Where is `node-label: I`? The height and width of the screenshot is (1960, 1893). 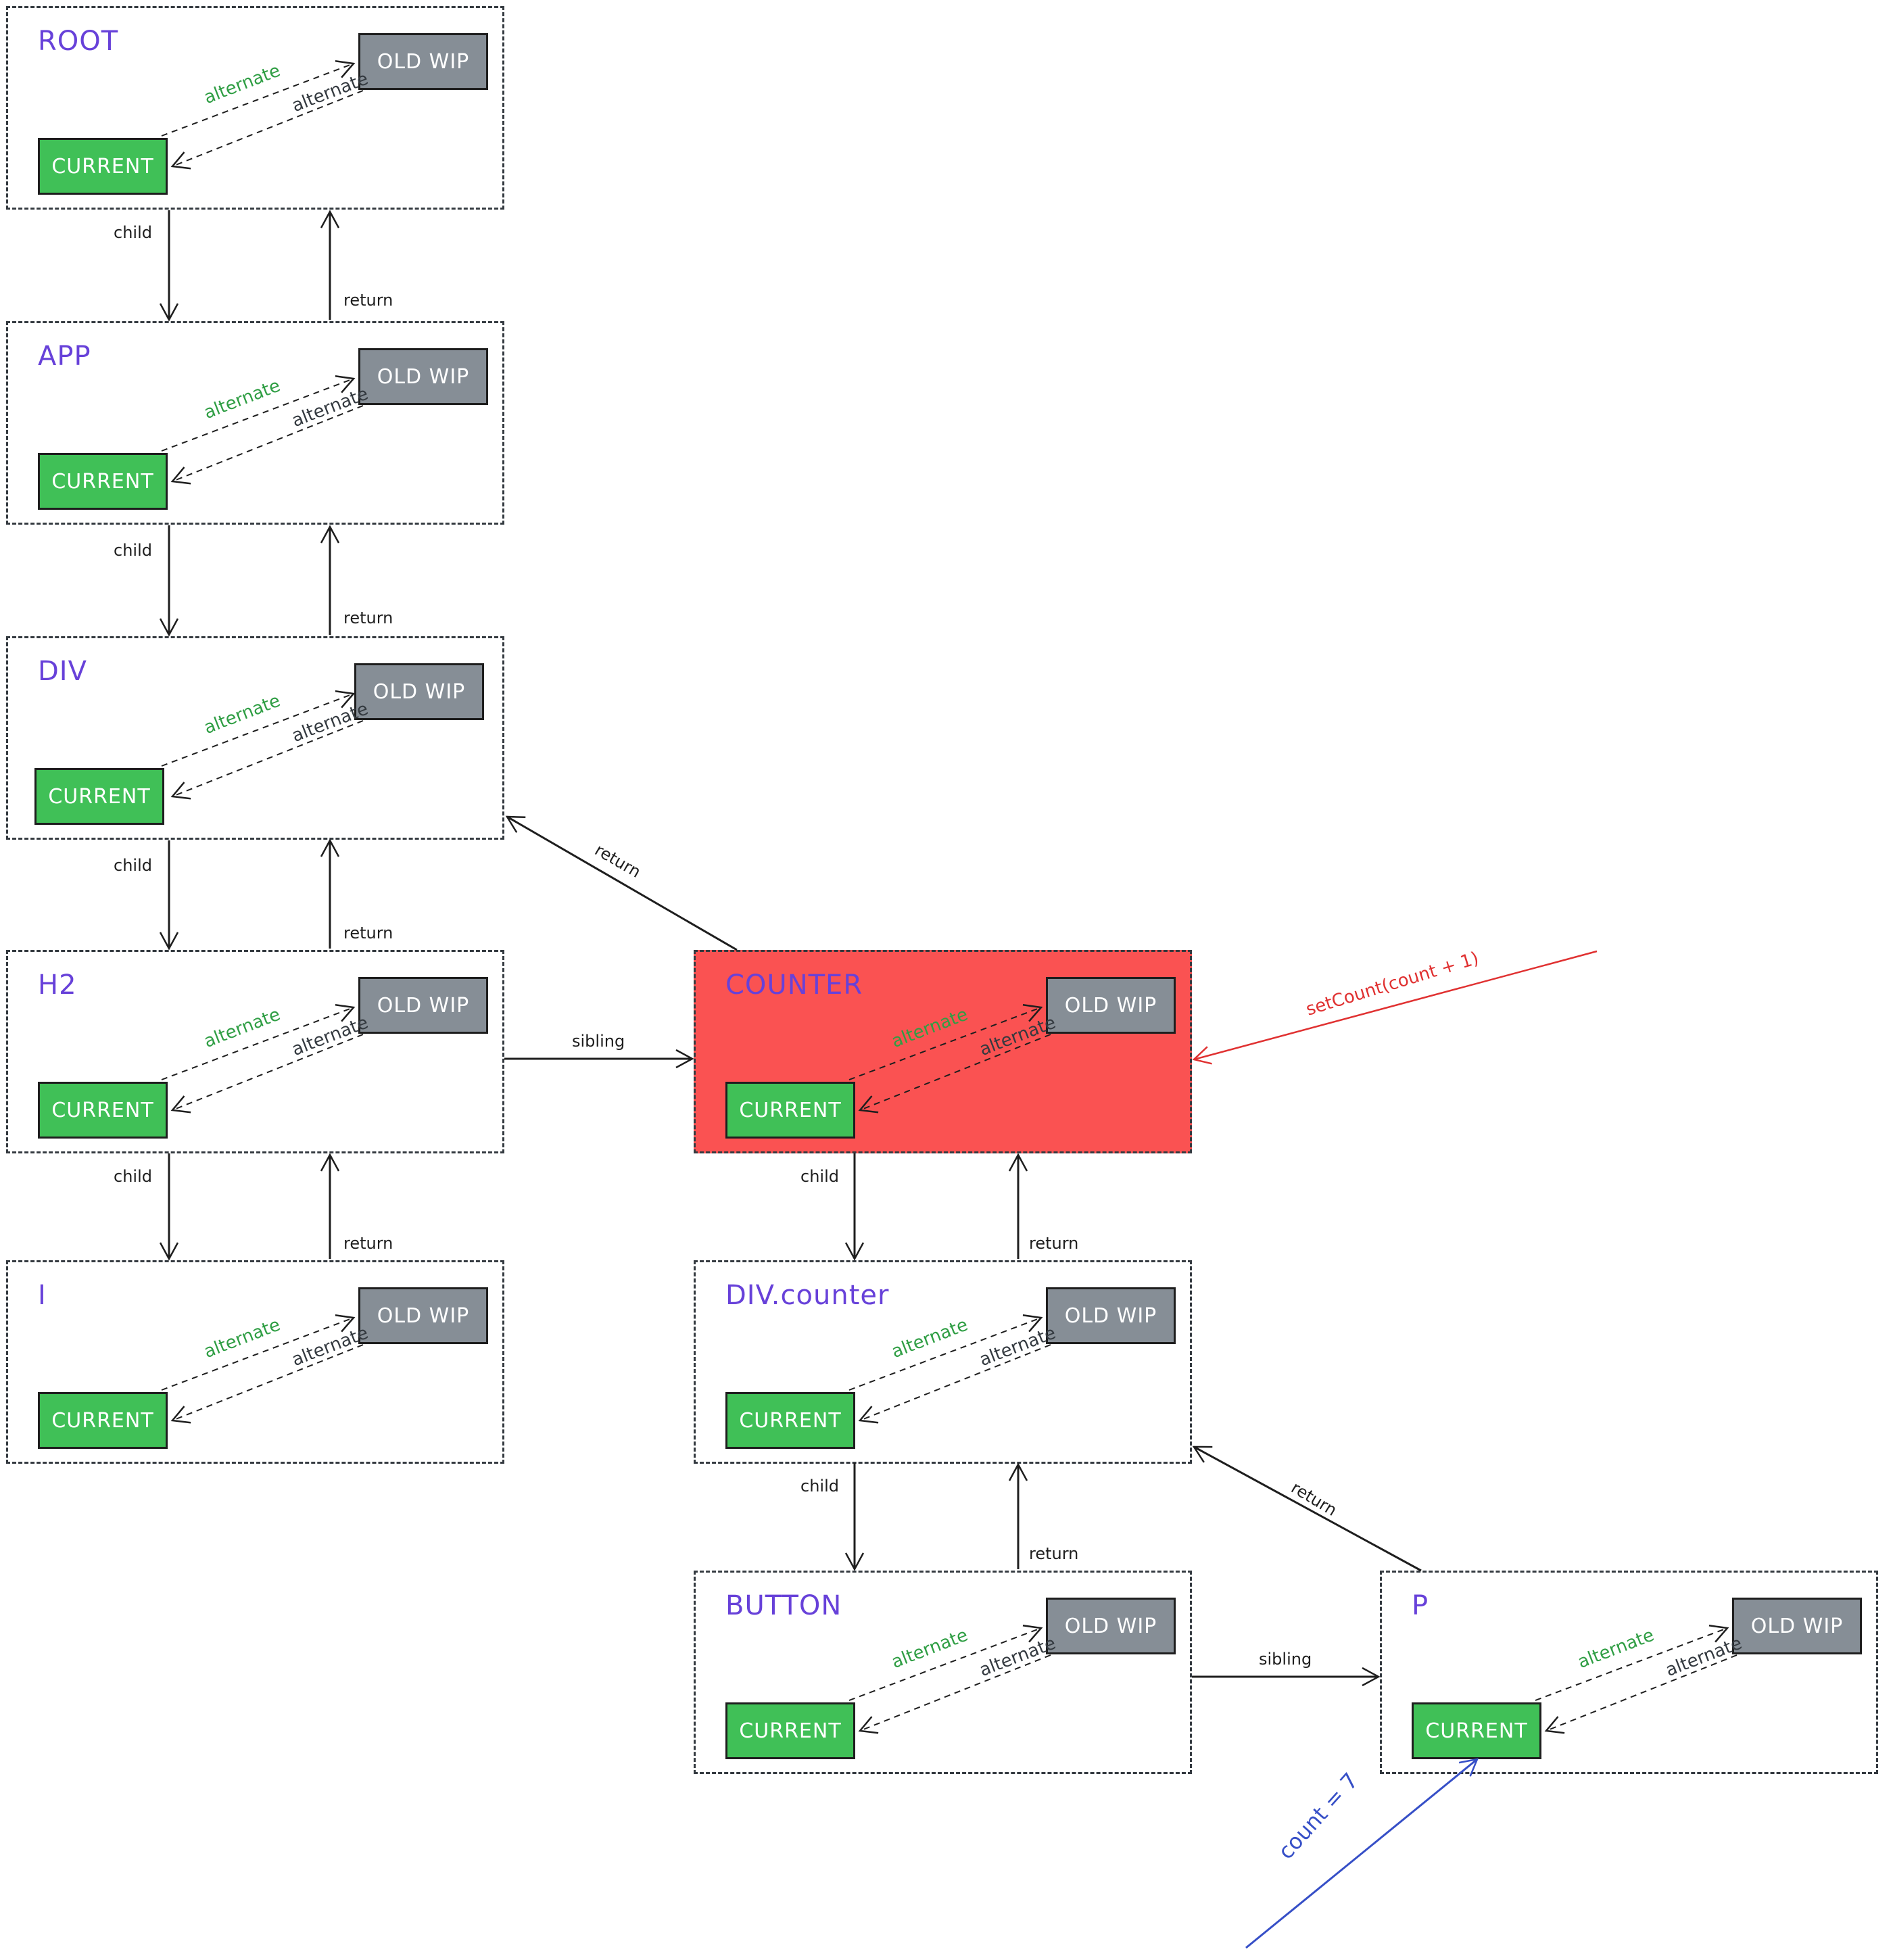 node-label: I is located at coordinates (42, 1295).